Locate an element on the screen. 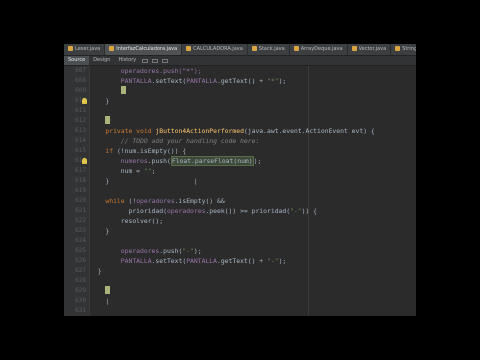  editor-tab: Stack.java is located at coordinates (269, 49).